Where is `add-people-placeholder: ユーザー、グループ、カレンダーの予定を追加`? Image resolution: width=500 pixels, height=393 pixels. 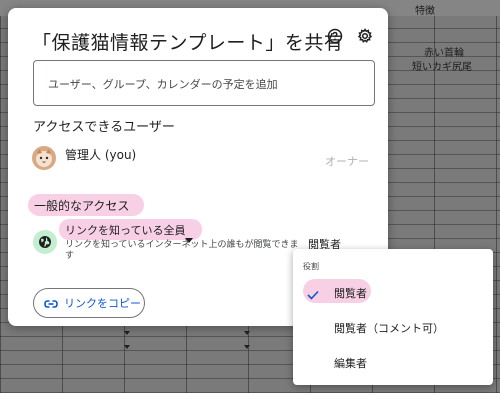 add-people-placeholder: ユーザー、グループ、カレンダーの予定を追加 is located at coordinates (163, 84).